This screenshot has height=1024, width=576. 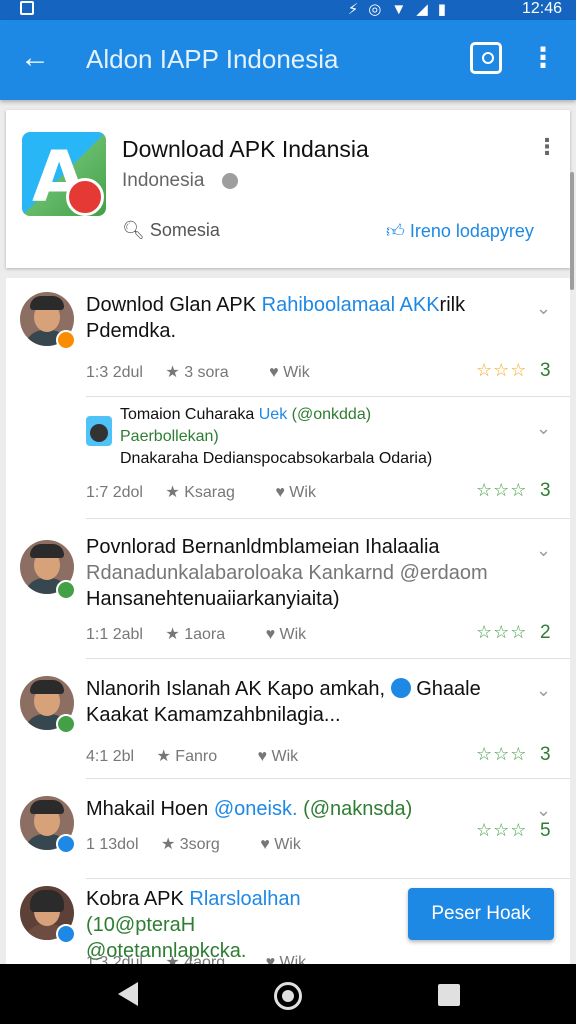 What do you see at coordinates (572, 231) in the screenshot?
I see `scrollbar` at bounding box center [572, 231].